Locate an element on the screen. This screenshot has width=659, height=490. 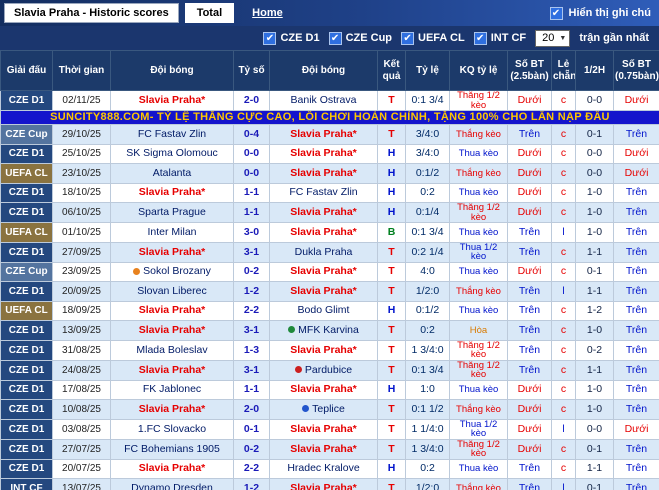
handicap-result: Thắng 1/2 kèo is located at coordinates (478, 370).